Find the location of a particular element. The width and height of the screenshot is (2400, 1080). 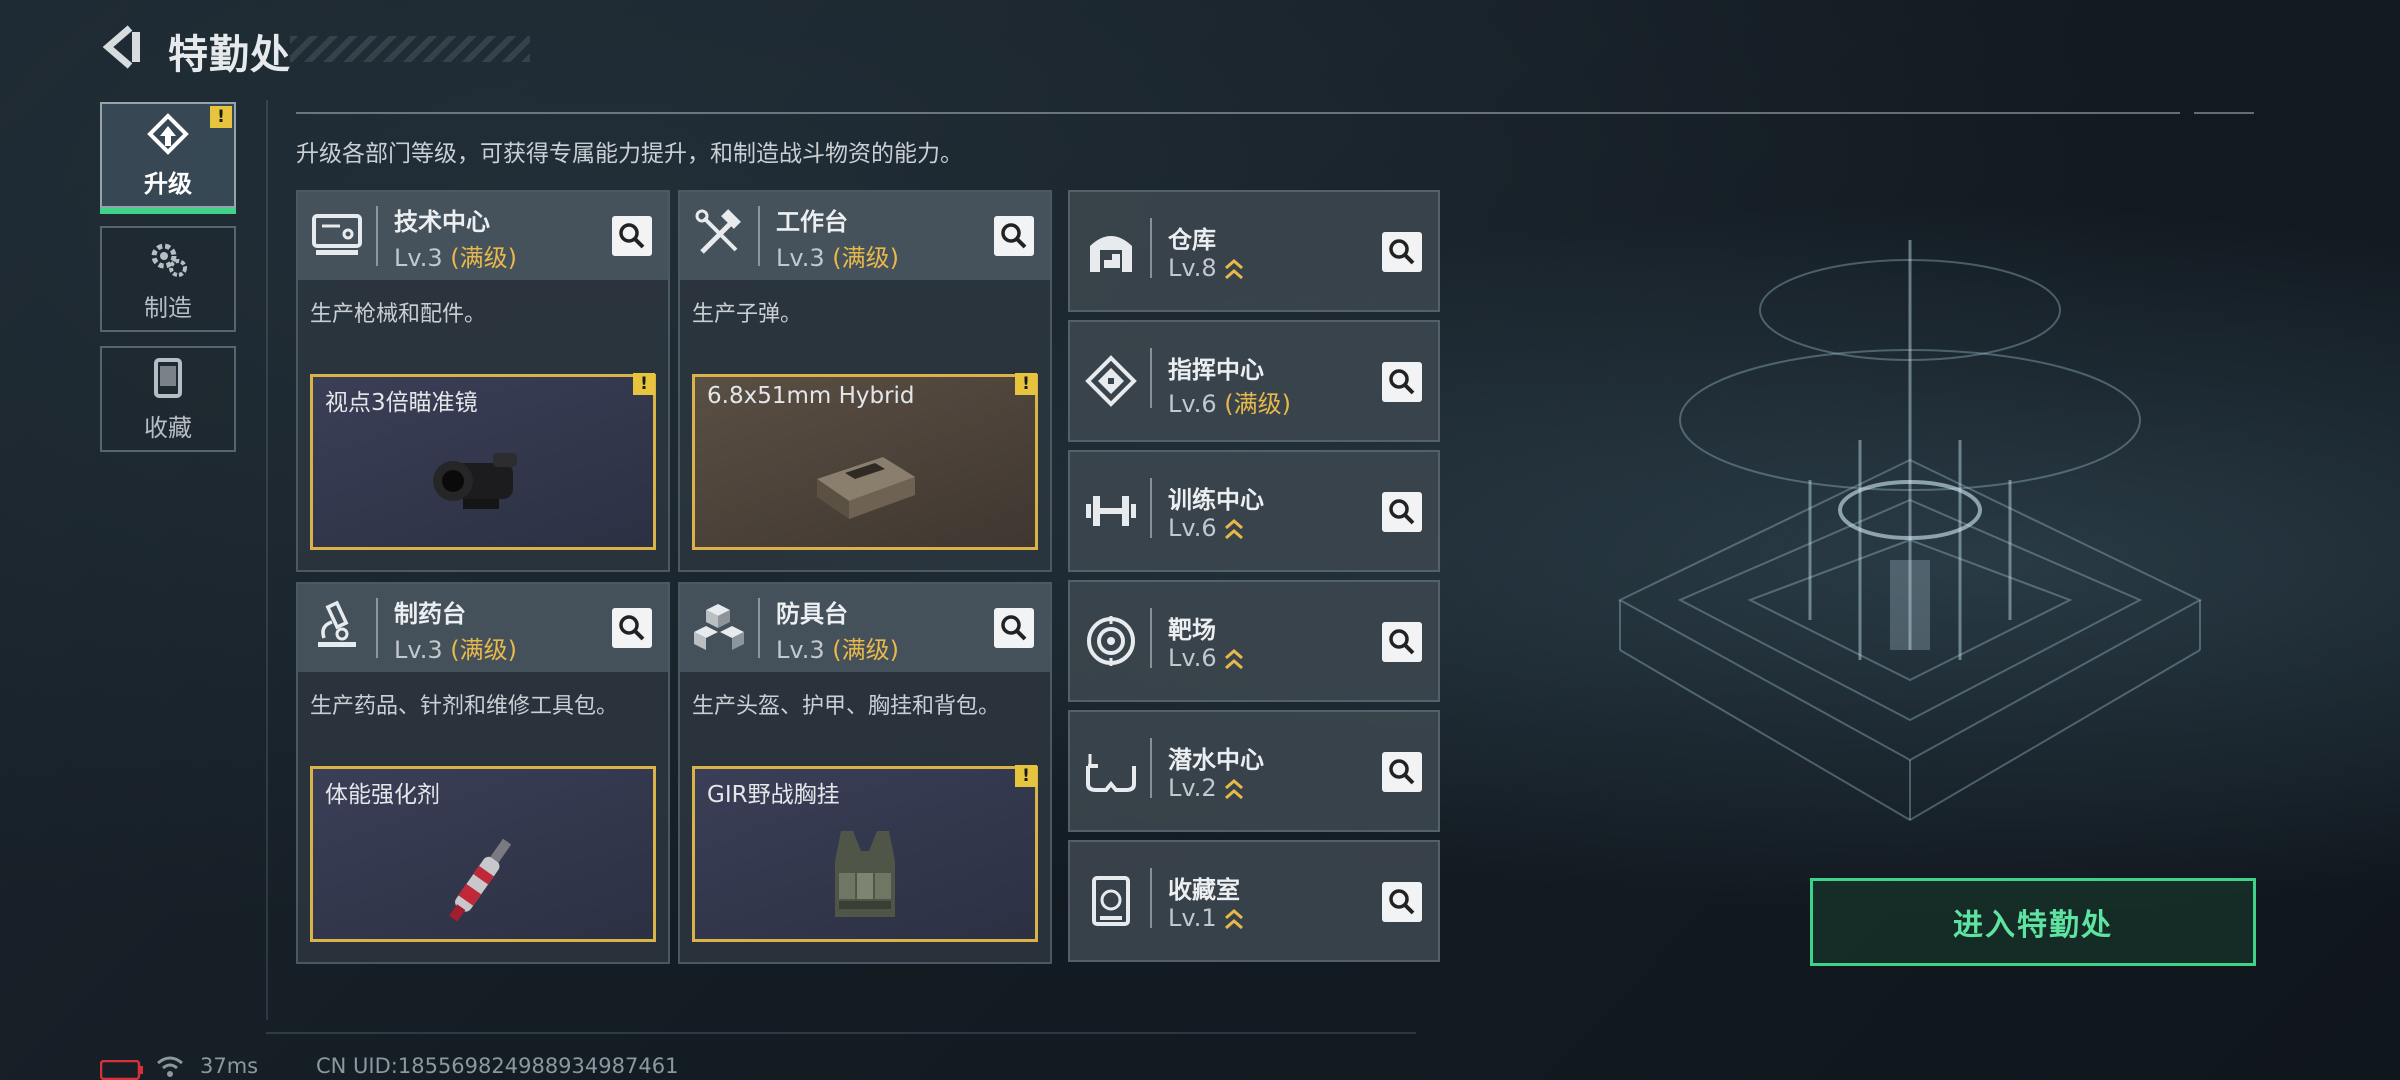

facility-level: Lv.2 is located at coordinates (1206, 788).